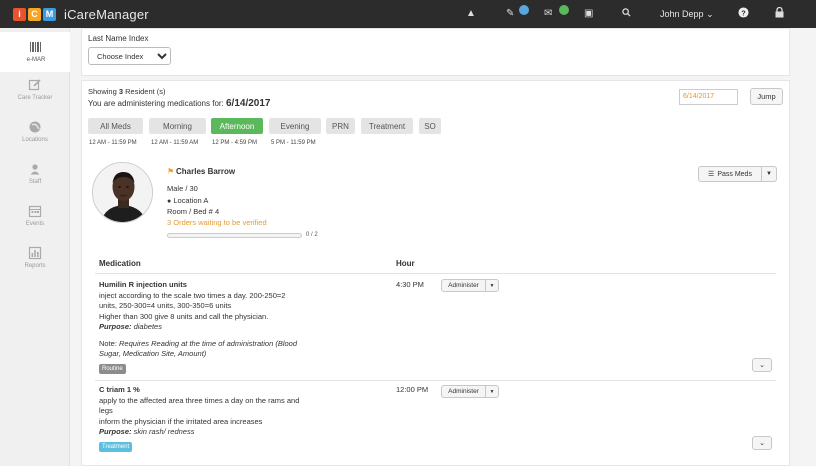  I want to click on search-icon, so click(626, 14).